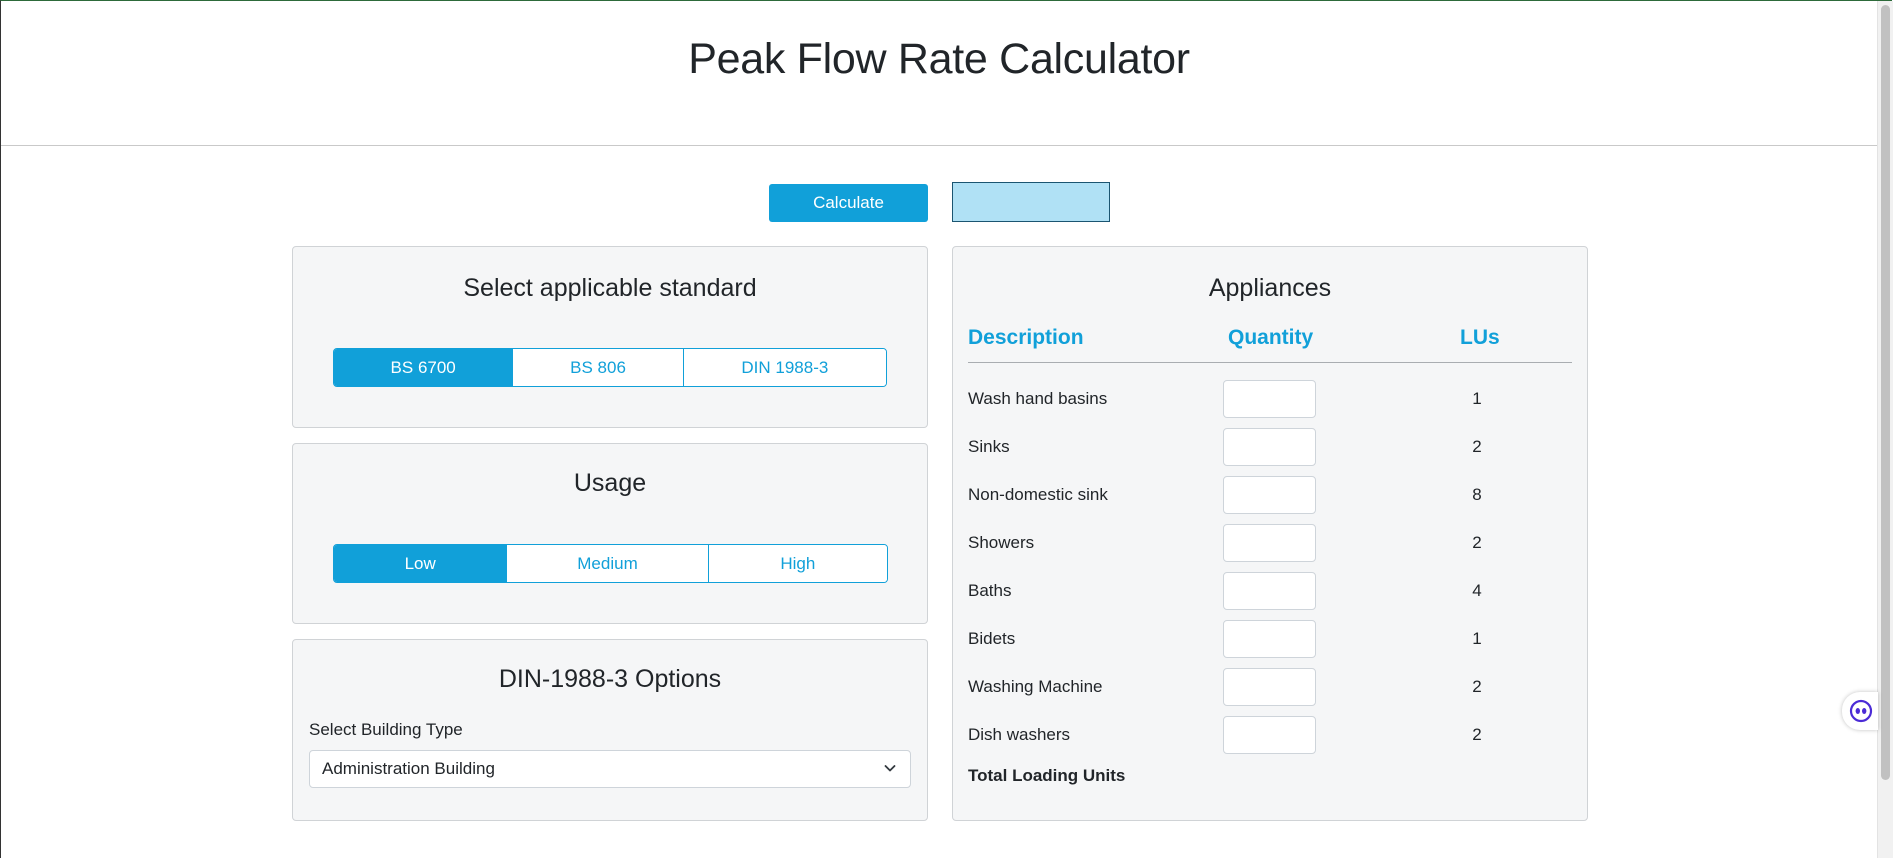 The image size is (1893, 858). What do you see at coordinates (610, 288) in the screenshot?
I see `standard-title: Select applicable standard` at bounding box center [610, 288].